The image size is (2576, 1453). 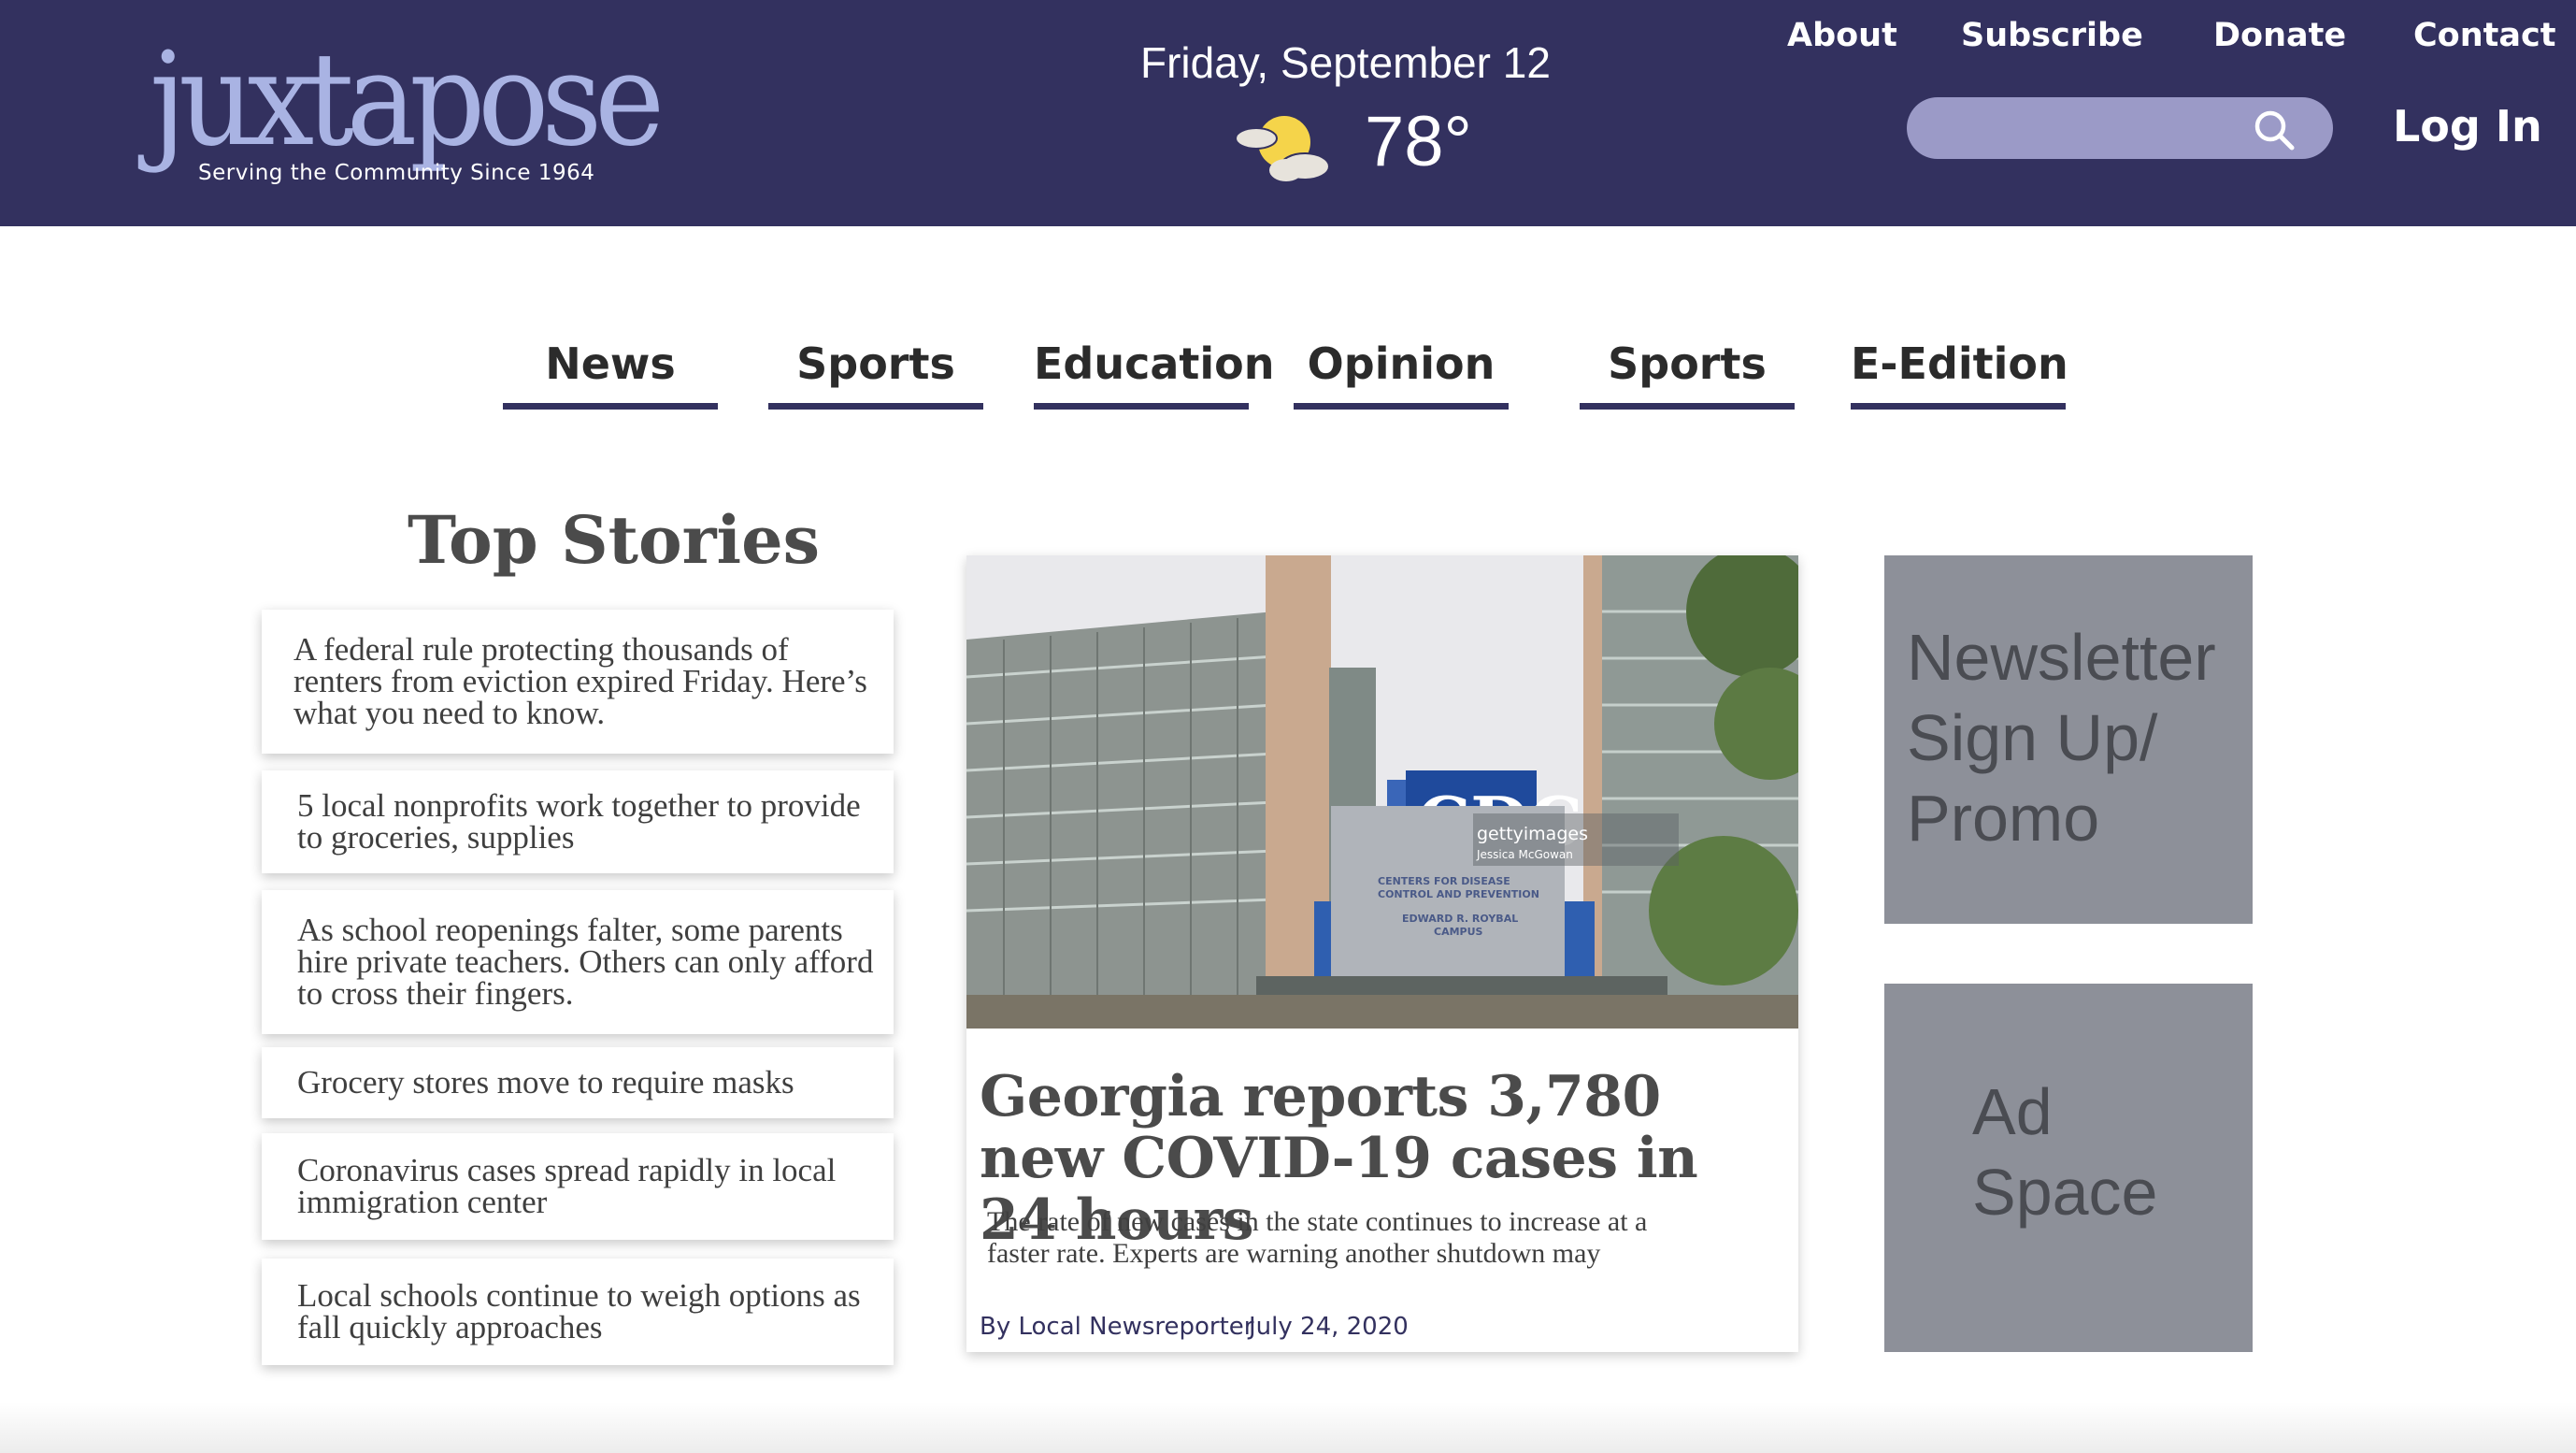 I want to click on page-bottom-edge, so click(x=1288, y=1428).